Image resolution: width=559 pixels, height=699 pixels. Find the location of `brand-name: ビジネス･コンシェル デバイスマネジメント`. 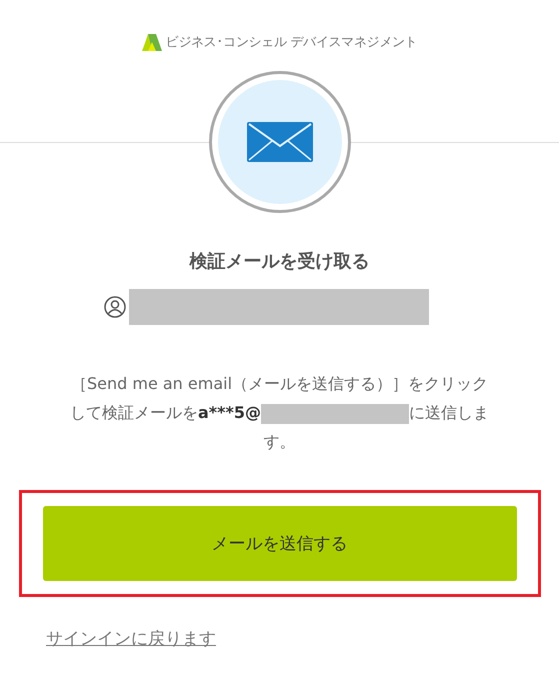

brand-name: ビジネス･コンシェル デバイスマネジメント is located at coordinates (292, 42).